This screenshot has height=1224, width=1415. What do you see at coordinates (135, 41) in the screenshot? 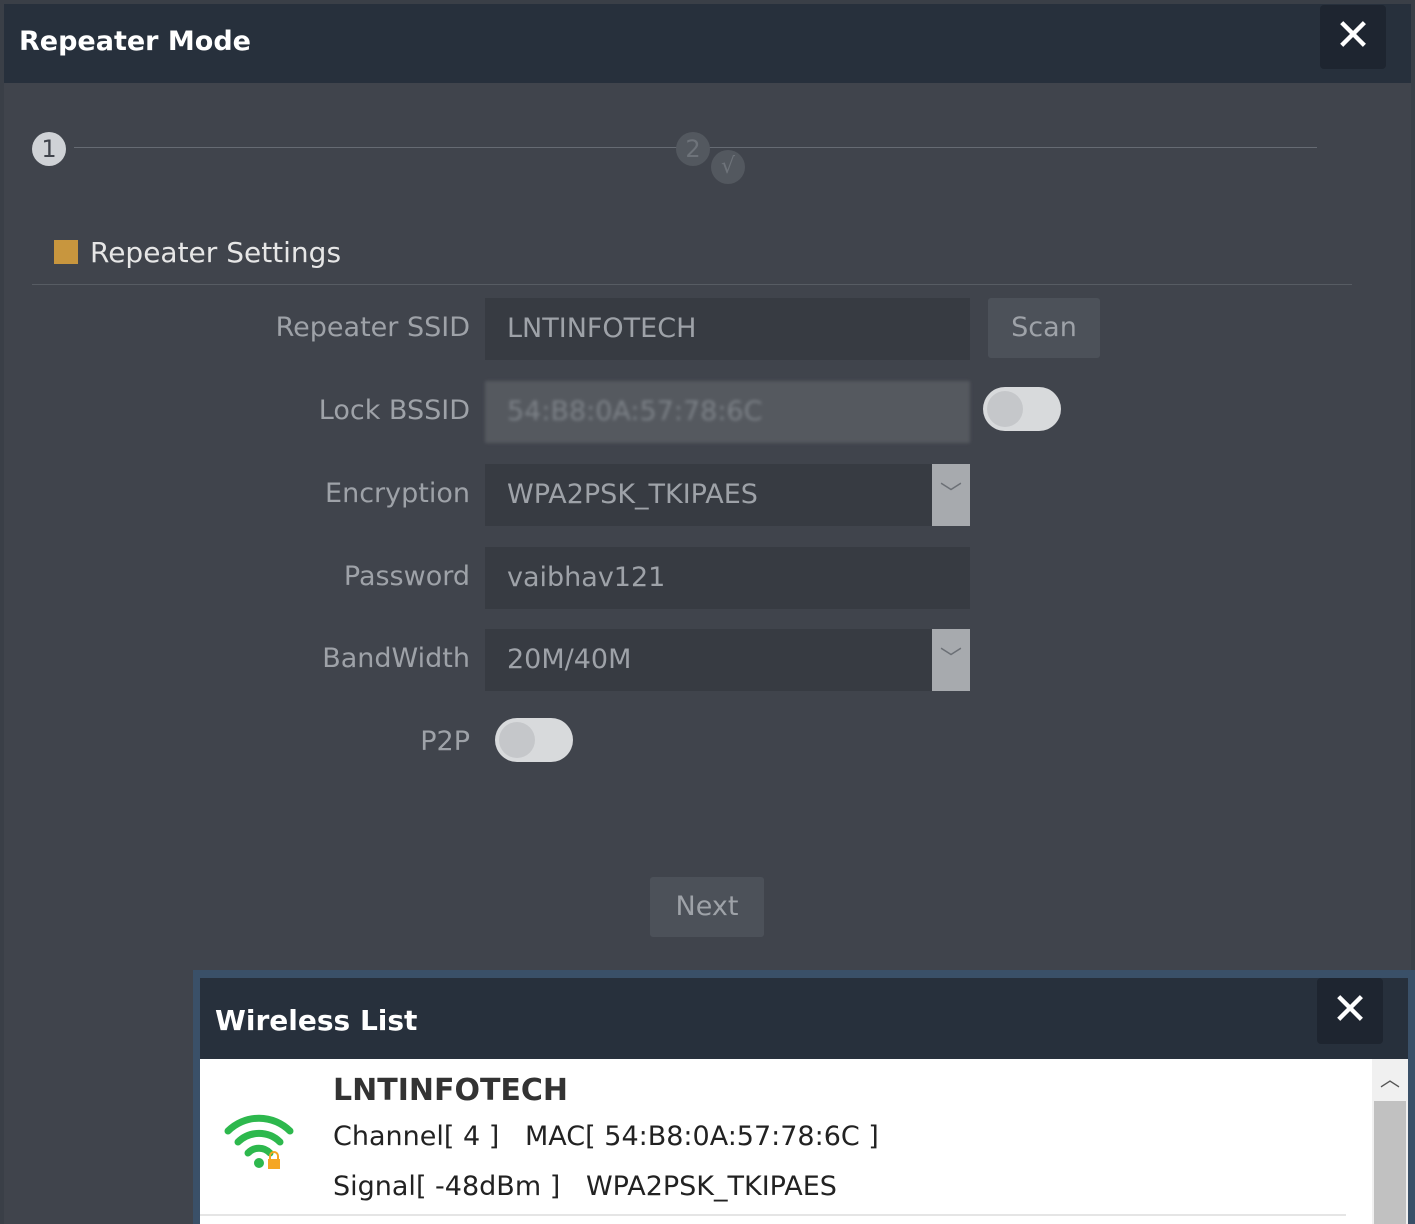
I see `dialog-title: Repeater Mode` at bounding box center [135, 41].